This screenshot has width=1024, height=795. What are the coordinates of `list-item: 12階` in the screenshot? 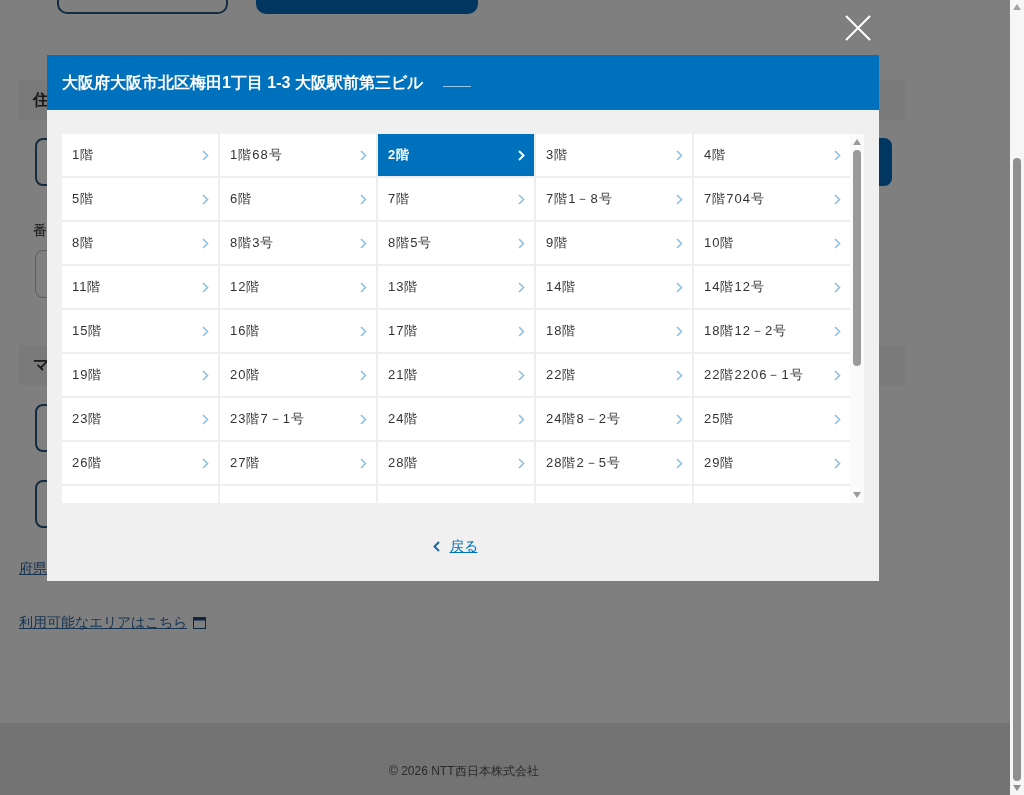 It's located at (298, 287).